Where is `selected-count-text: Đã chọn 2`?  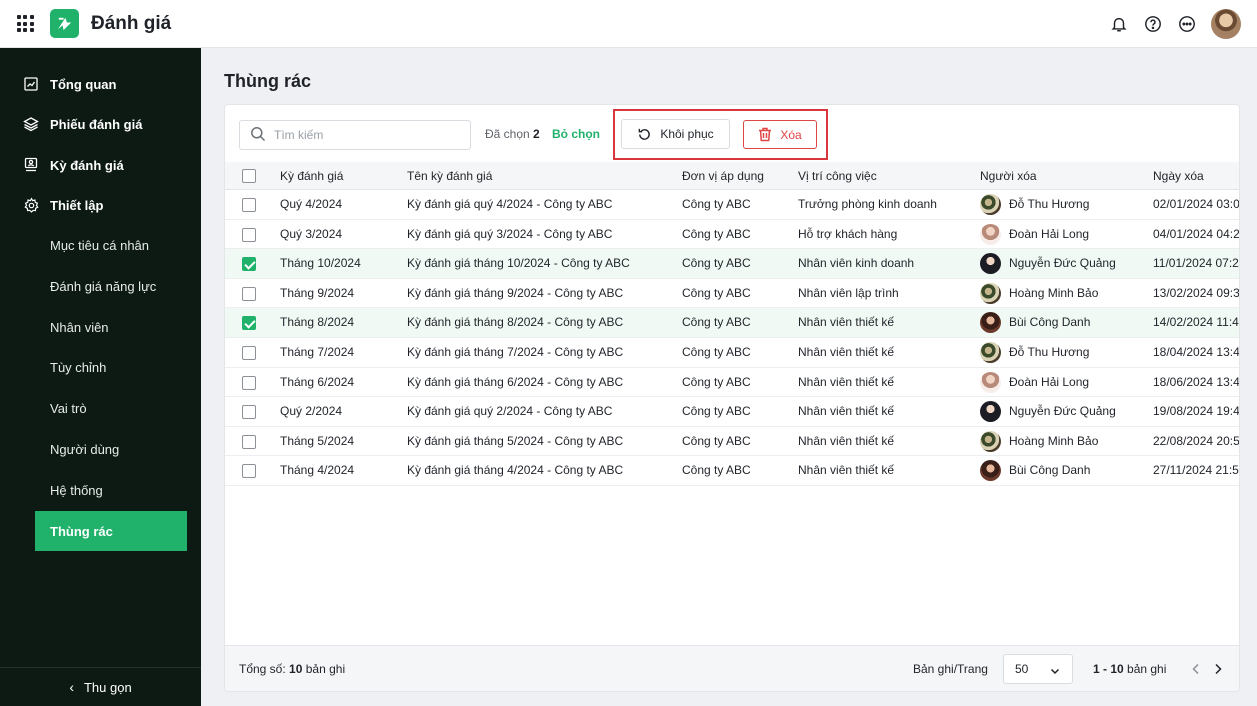
selected-count-text: Đã chọn 2 is located at coordinates (512, 134).